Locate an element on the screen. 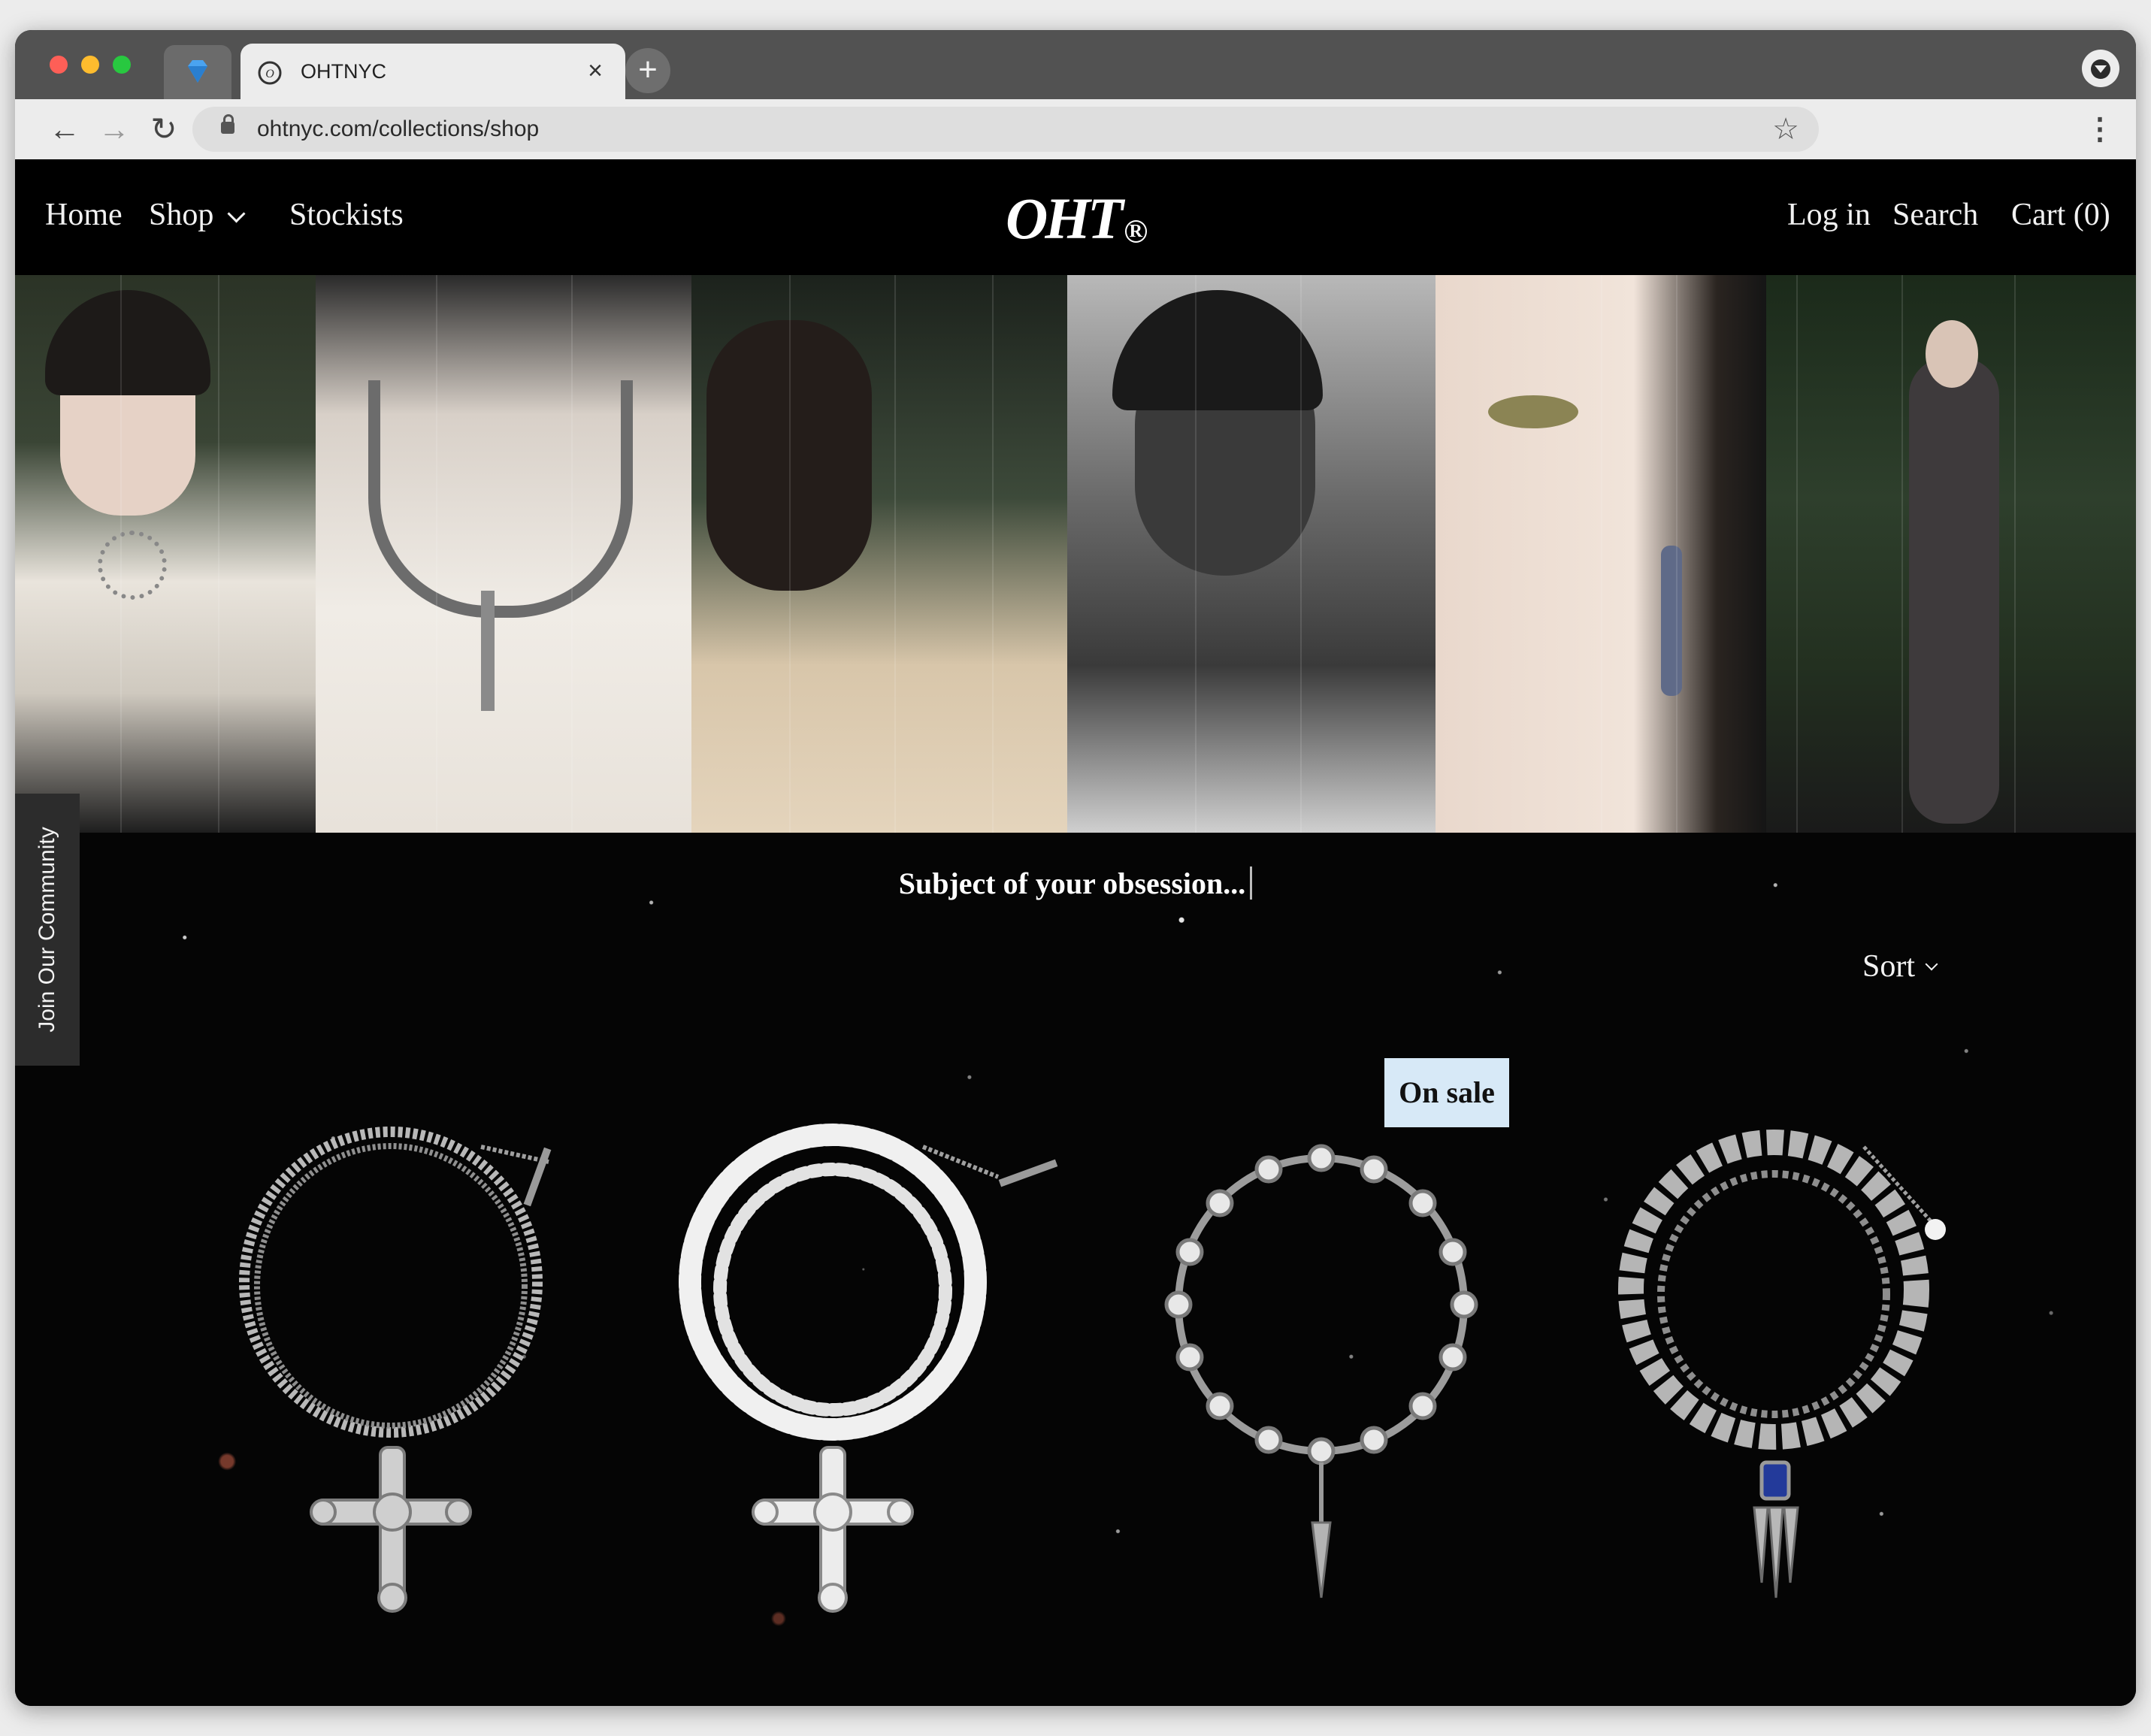  nav-home-link: Home is located at coordinates (84, 214).